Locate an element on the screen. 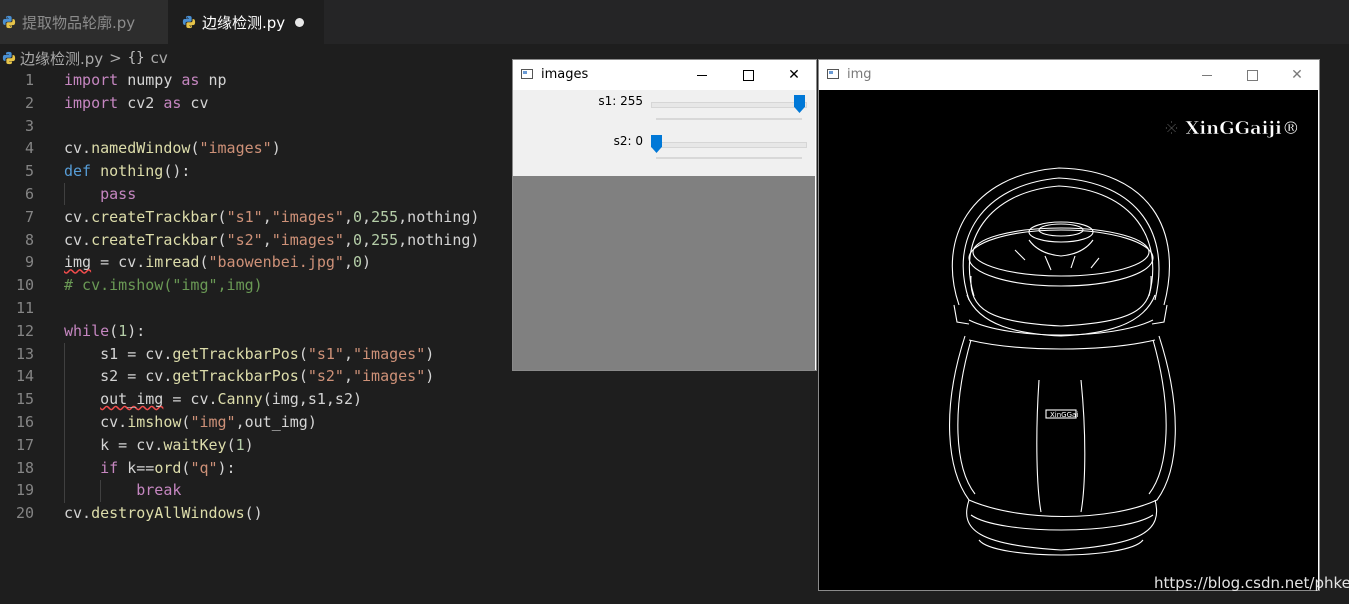 The width and height of the screenshot is (1349, 604). line-number: 1 is located at coordinates (29, 80).